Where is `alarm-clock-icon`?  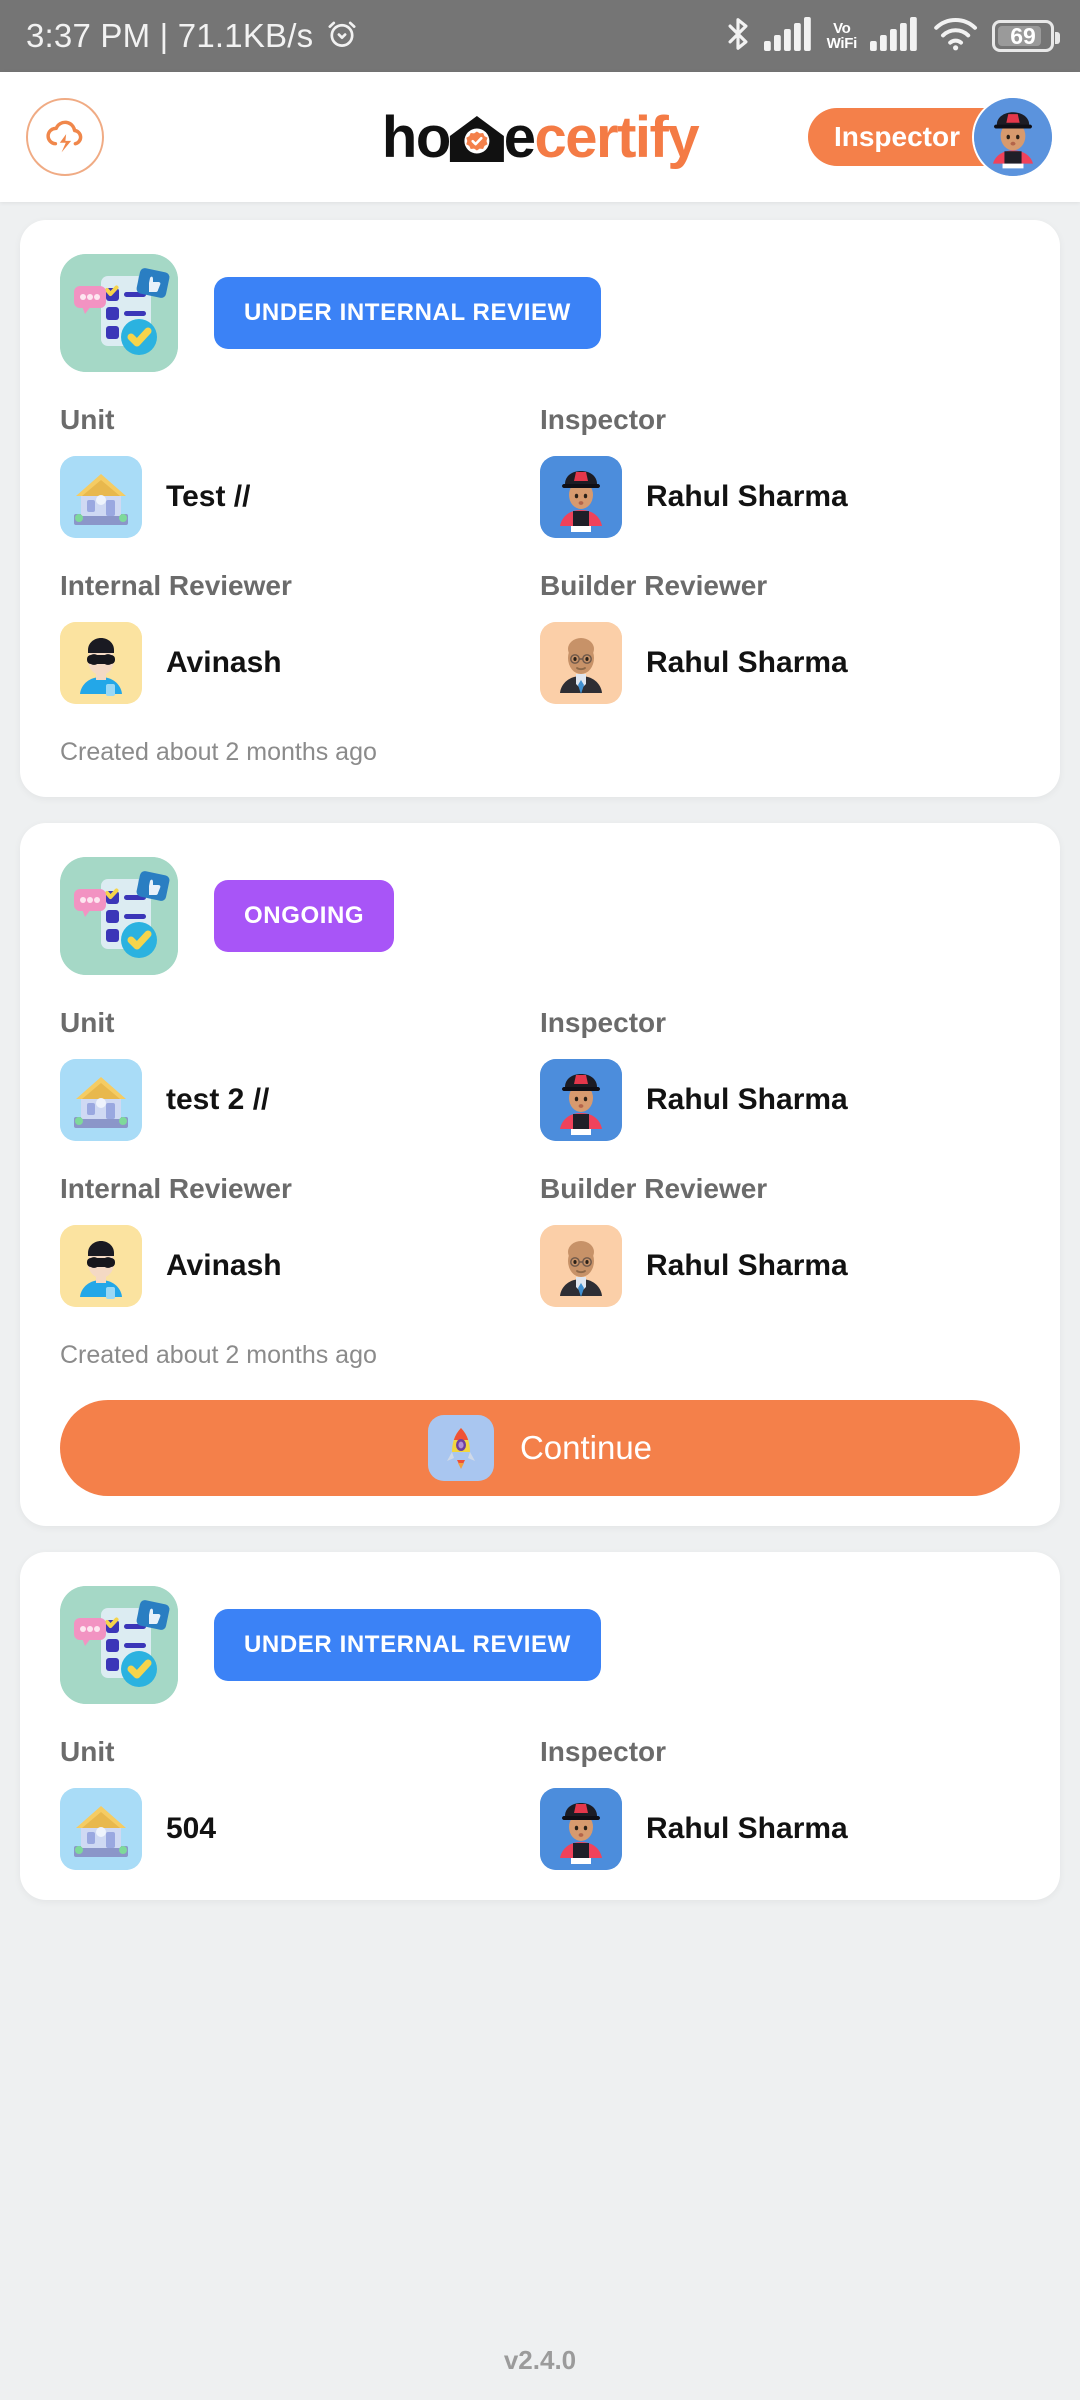 alarm-clock-icon is located at coordinates (342, 36).